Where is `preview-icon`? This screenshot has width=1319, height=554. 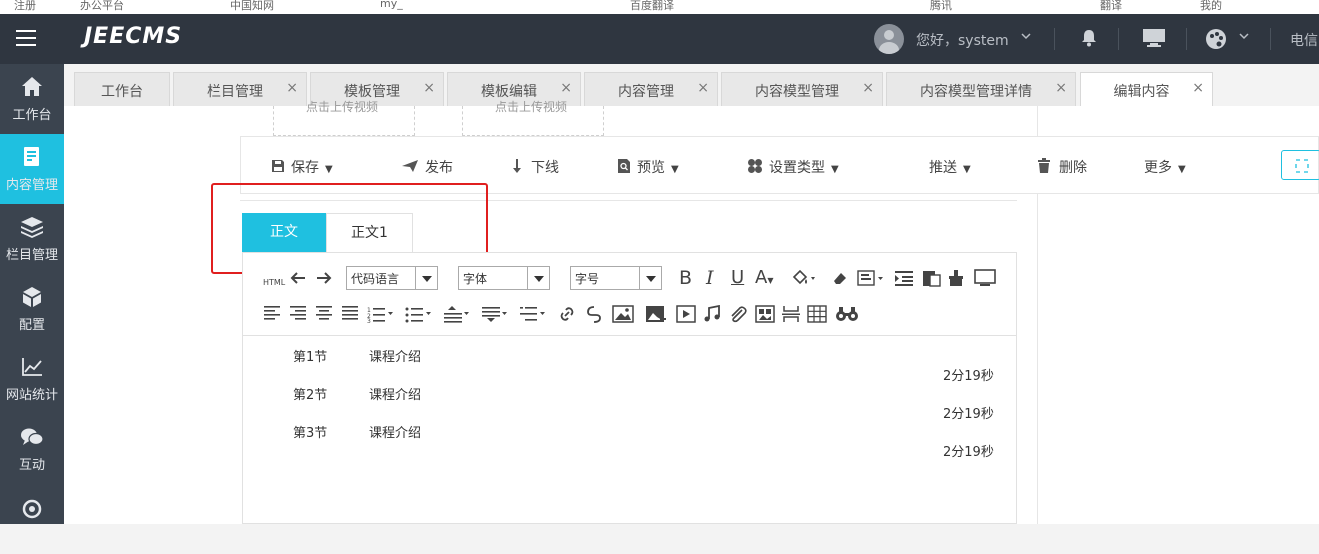
preview-icon is located at coordinates (624, 166).